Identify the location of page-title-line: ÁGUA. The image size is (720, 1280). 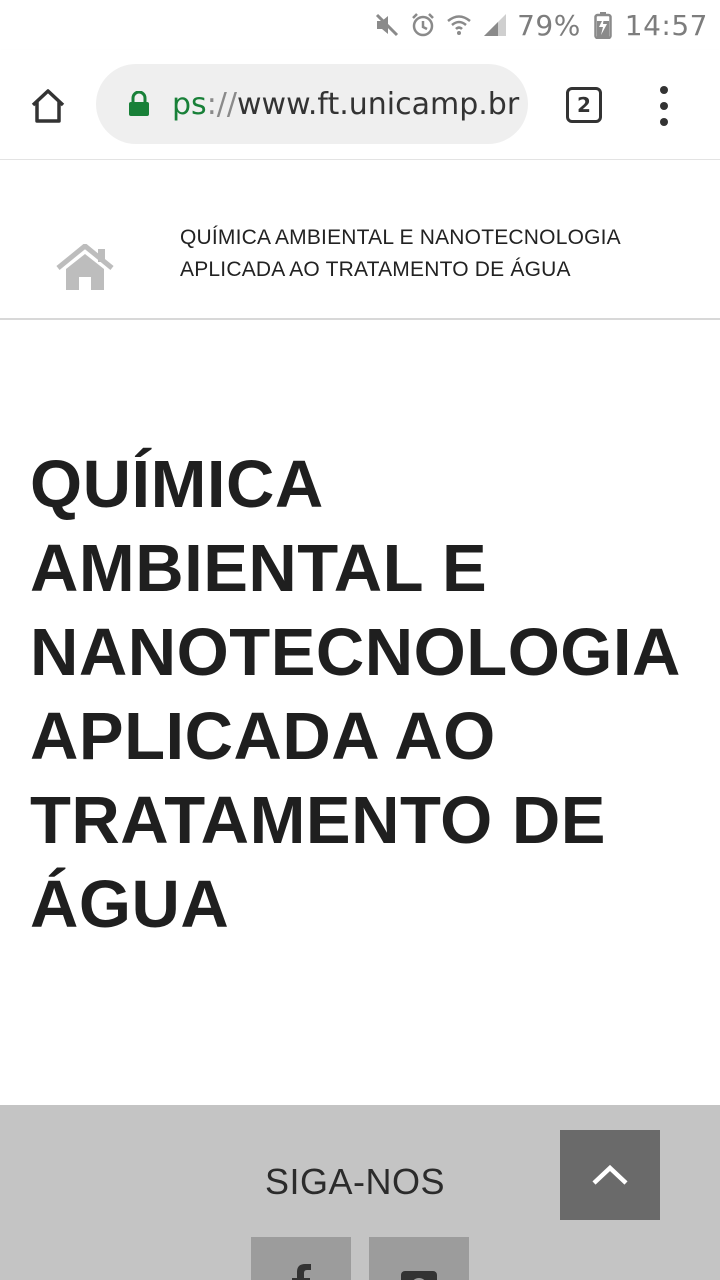
(130, 904).